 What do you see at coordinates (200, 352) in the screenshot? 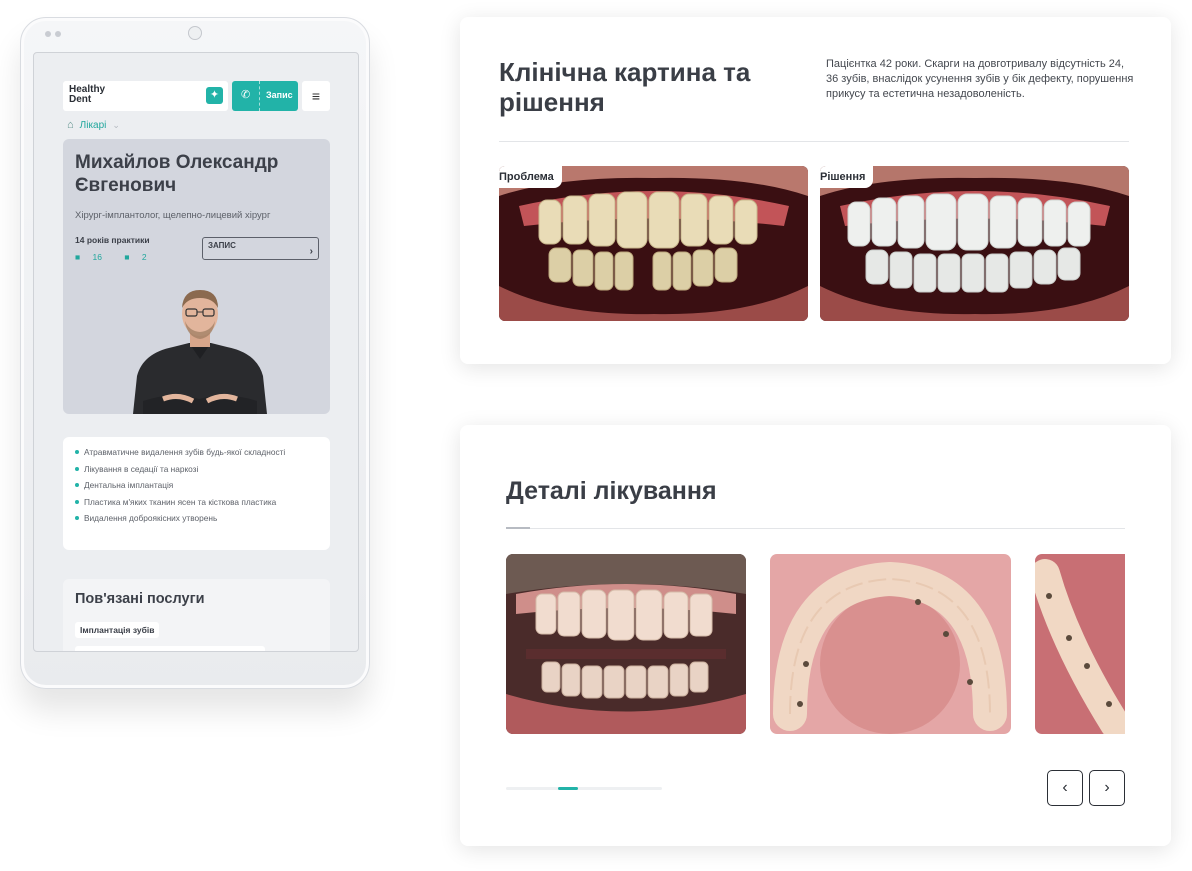
I see `doctor-photo` at bounding box center [200, 352].